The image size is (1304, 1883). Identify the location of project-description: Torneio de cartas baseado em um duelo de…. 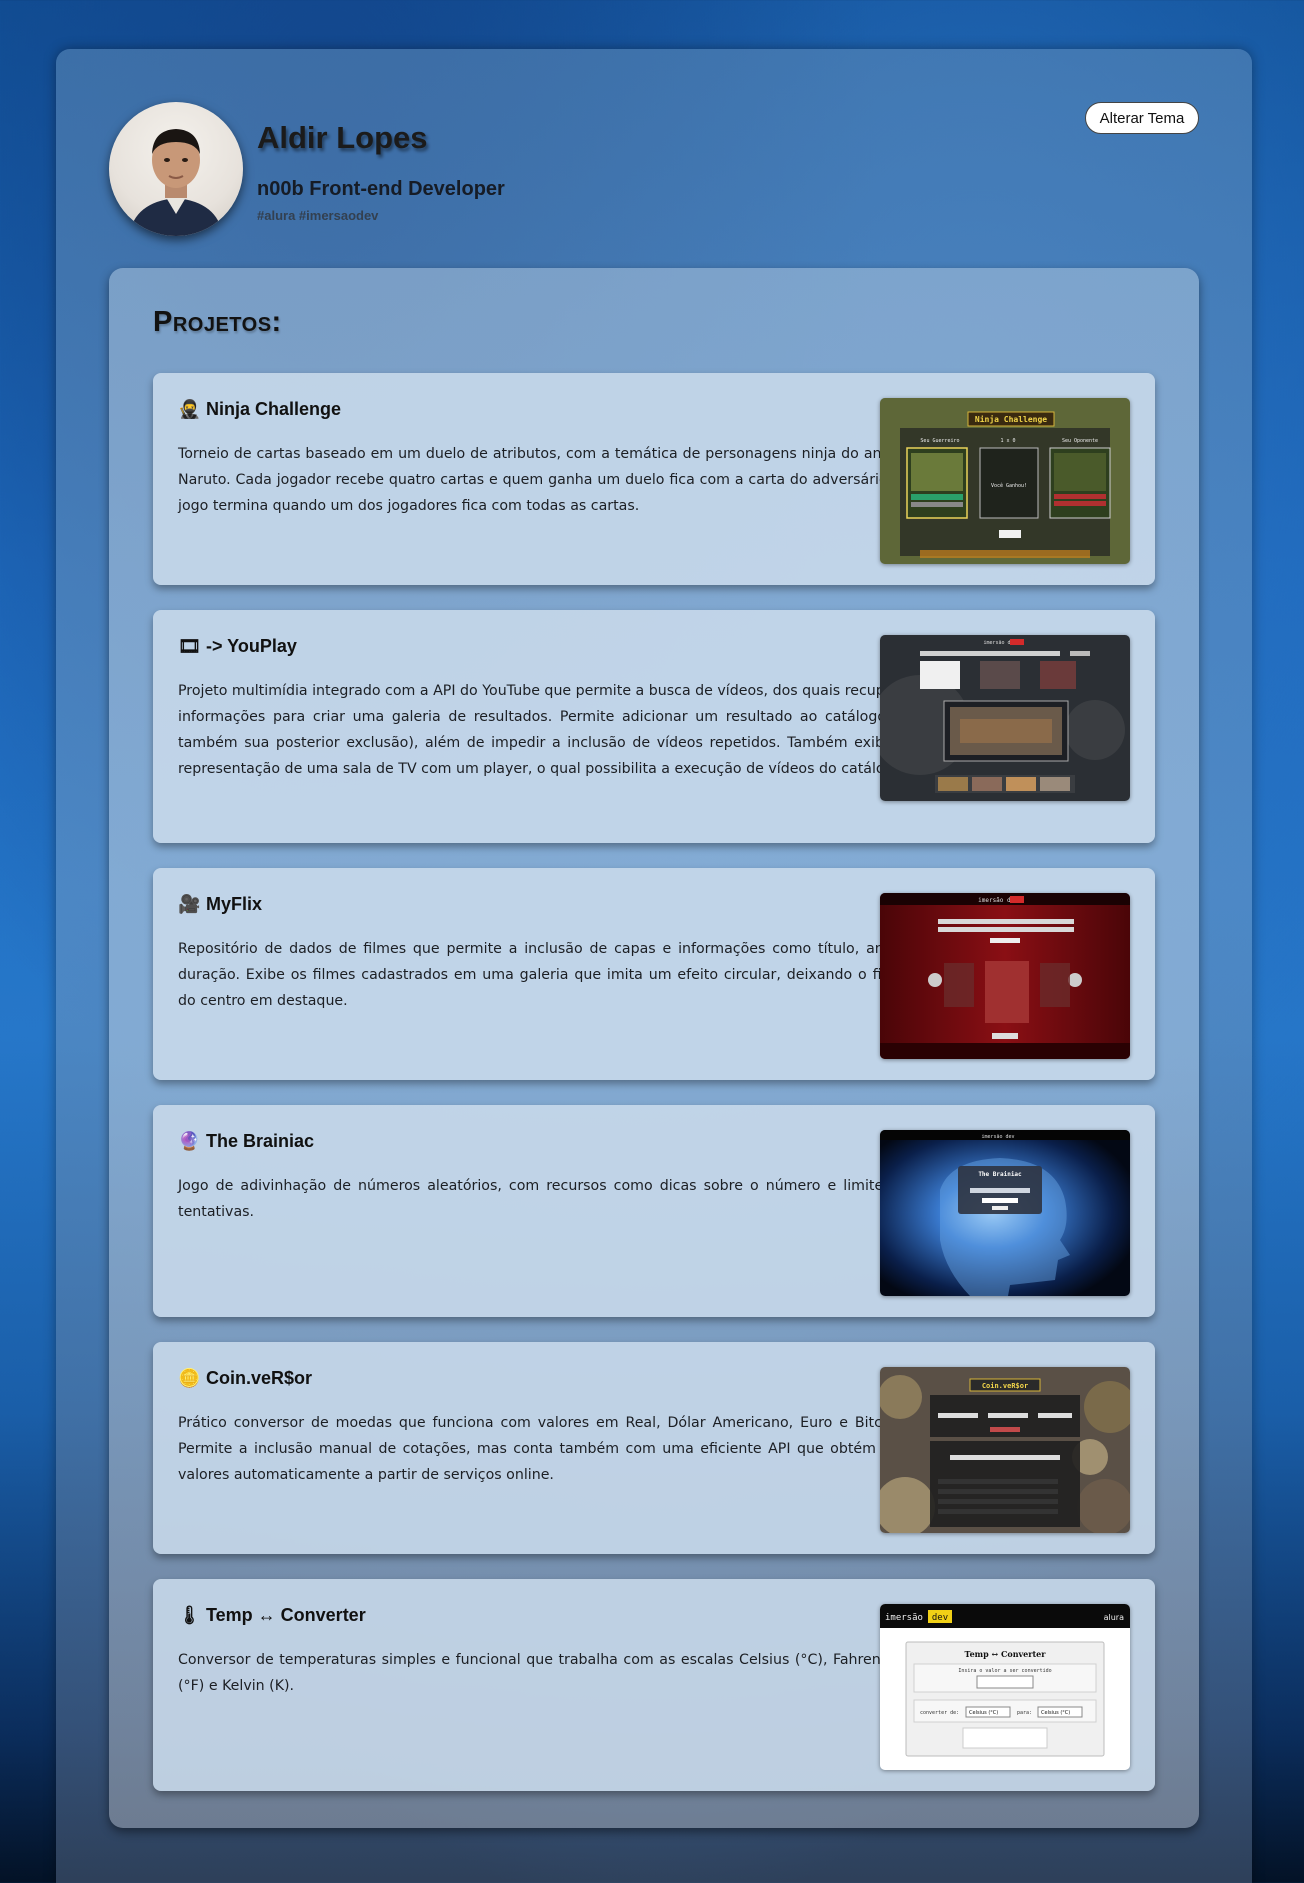
(543, 480).